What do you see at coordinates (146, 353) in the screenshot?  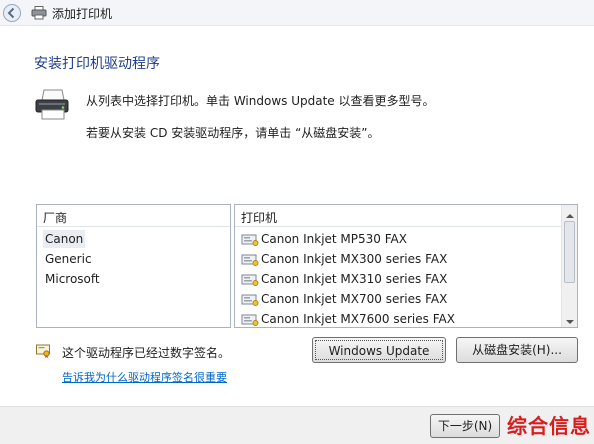 I see `signature-status: 这个驱动程序已经过数字签名。` at bounding box center [146, 353].